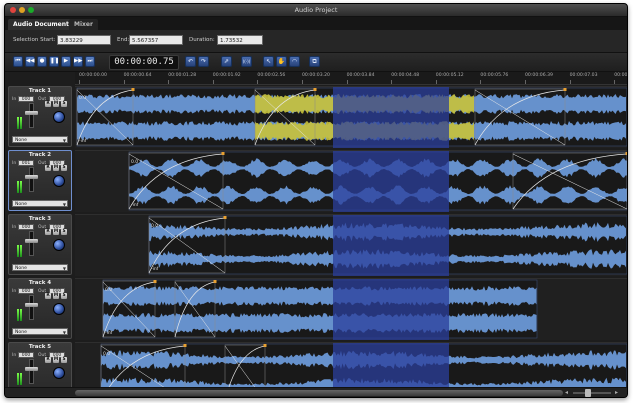  I want to click on copy-button: ⧉, so click(314, 61).